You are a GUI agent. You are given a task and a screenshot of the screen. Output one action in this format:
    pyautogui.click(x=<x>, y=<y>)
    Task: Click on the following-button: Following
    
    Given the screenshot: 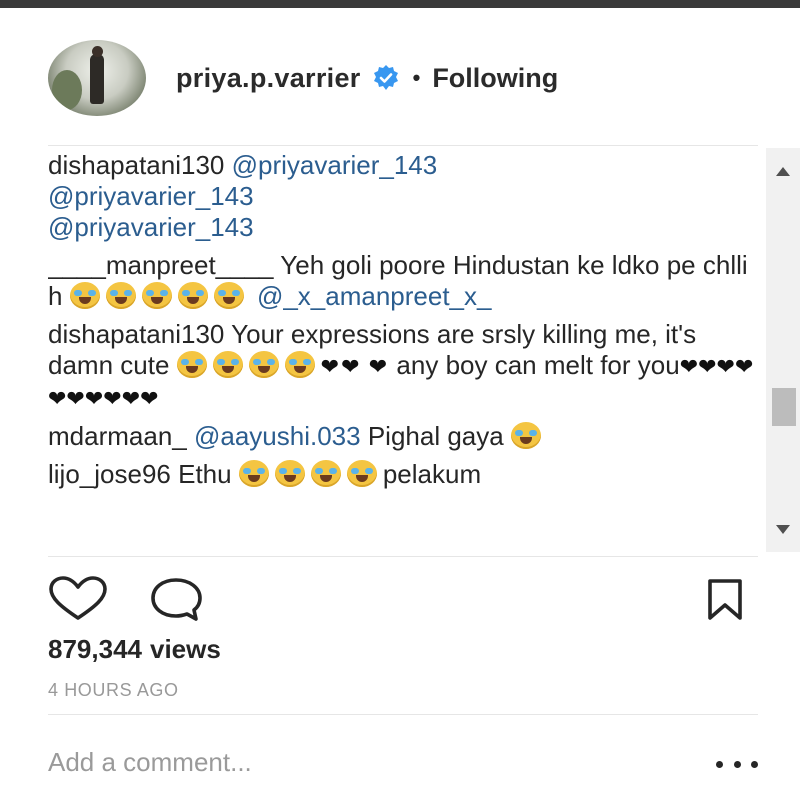 What is the action you would take?
    pyautogui.click(x=495, y=78)
    